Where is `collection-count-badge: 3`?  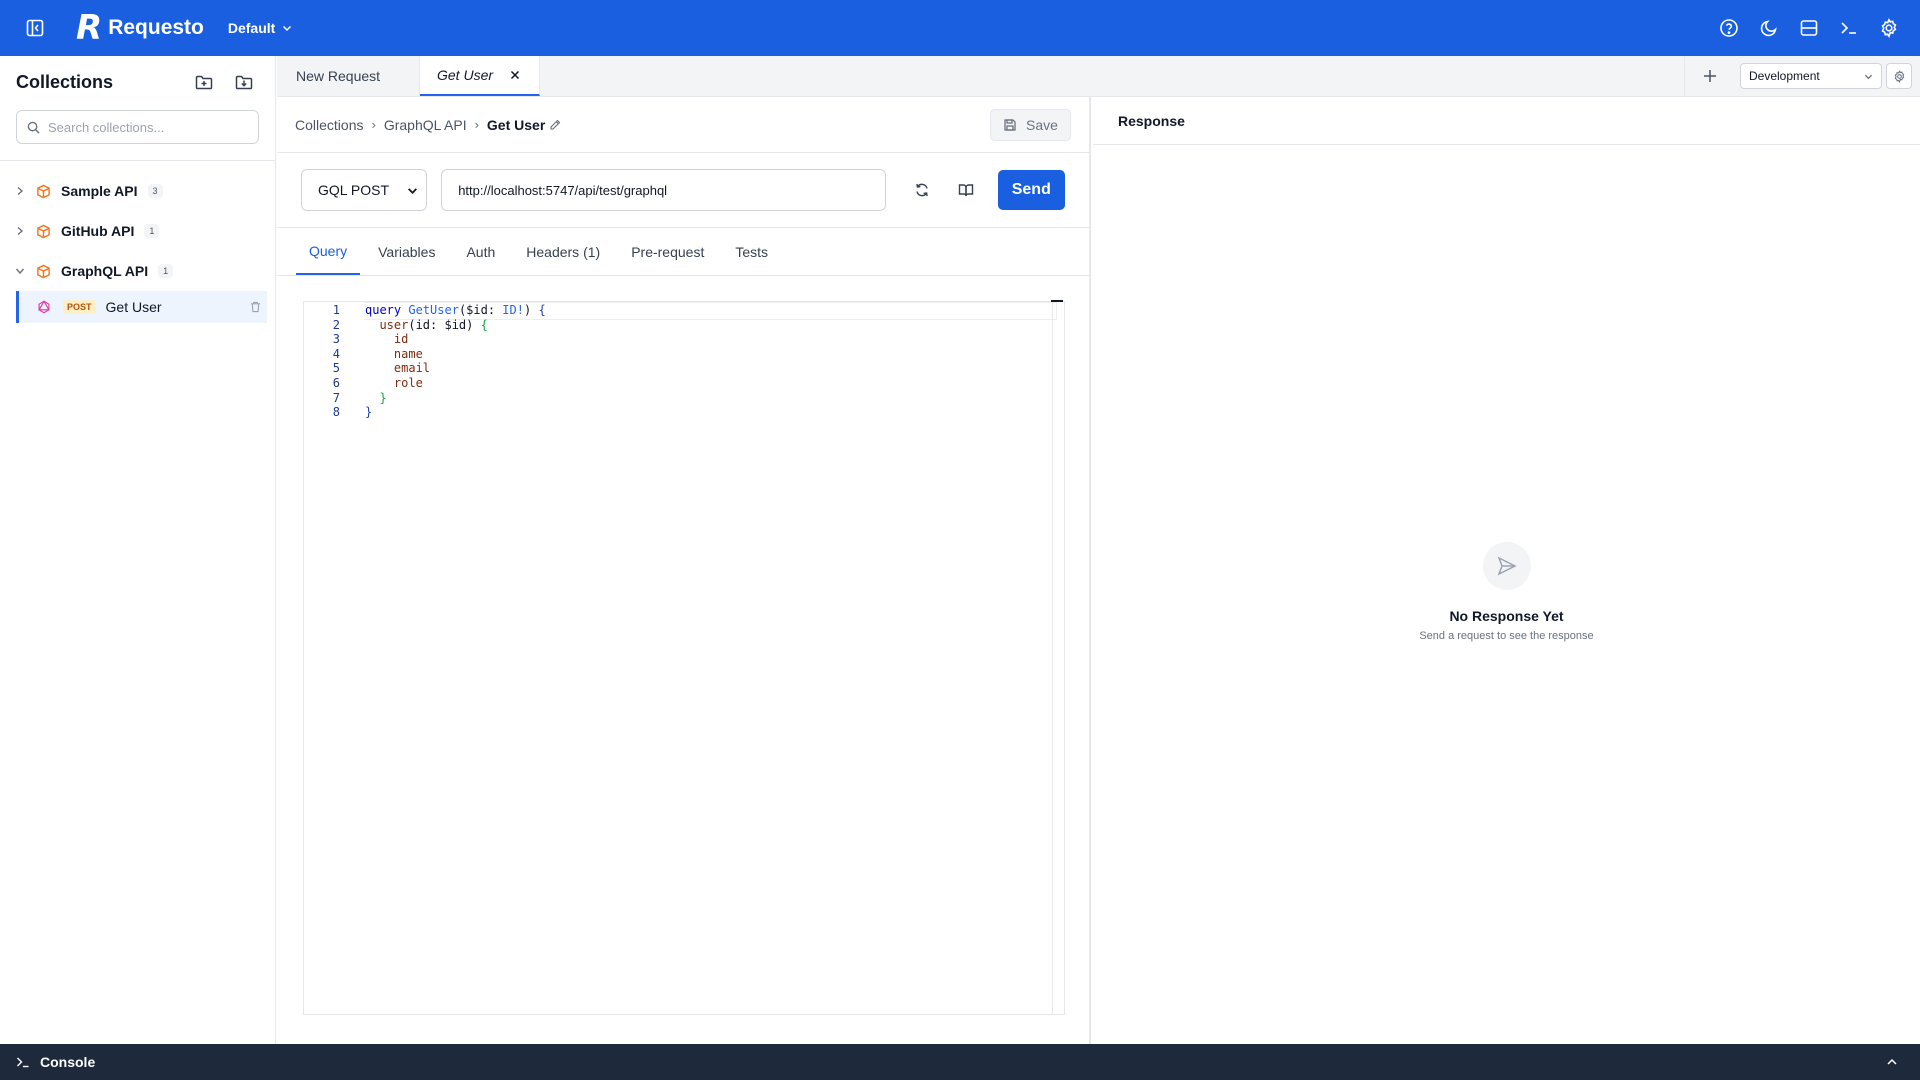
collection-count-badge: 3 is located at coordinates (155, 191).